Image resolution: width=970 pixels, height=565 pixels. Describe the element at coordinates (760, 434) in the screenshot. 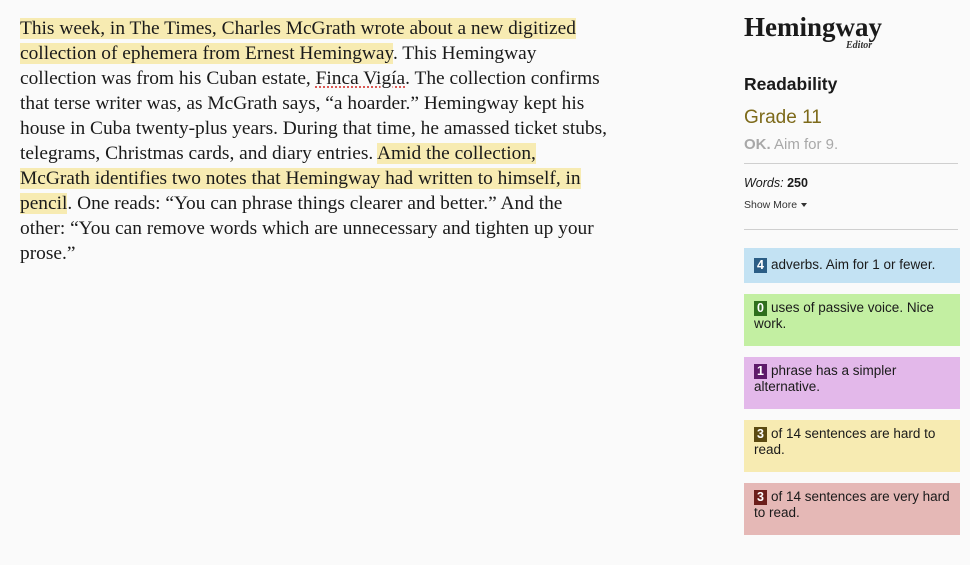

I see `hard-count-badge: 3` at that location.